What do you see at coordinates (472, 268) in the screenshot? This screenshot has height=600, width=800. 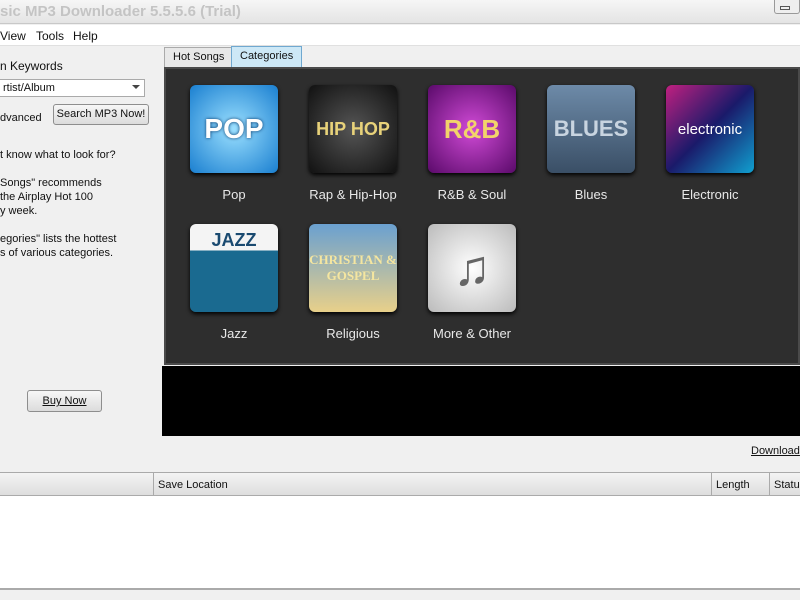 I see `music-note-icon: ♫` at bounding box center [472, 268].